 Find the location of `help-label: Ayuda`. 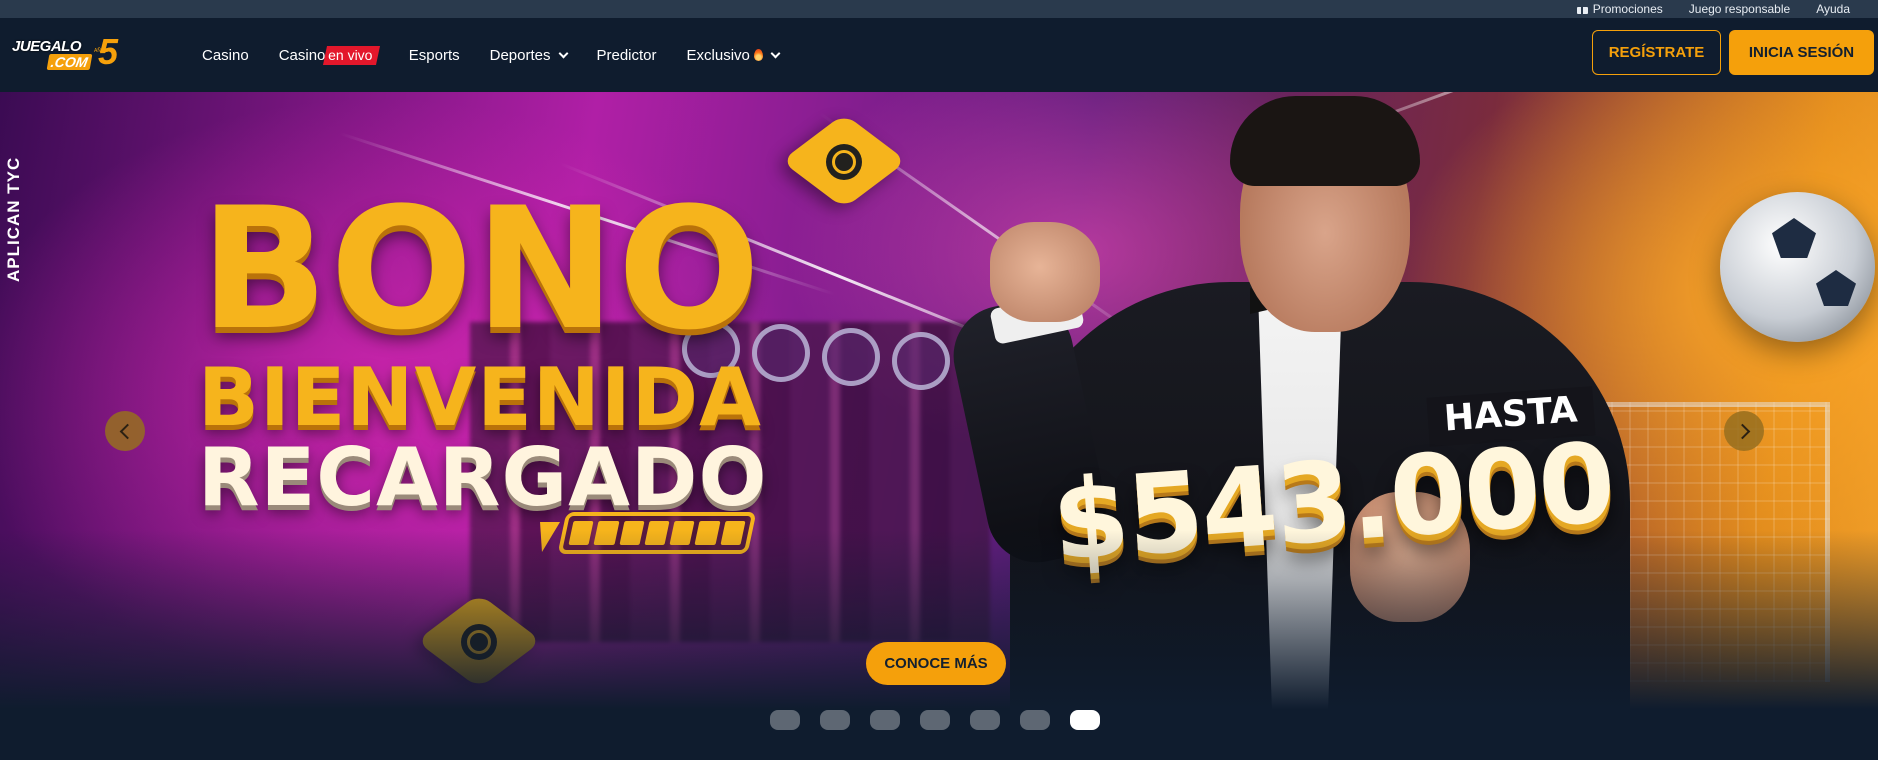

help-label: Ayuda is located at coordinates (1833, 9).